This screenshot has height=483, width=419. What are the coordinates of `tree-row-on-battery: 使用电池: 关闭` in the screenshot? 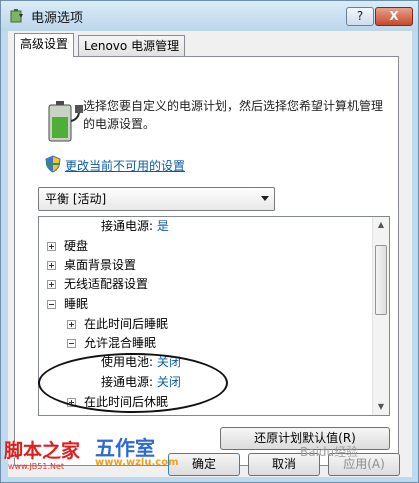 It's located at (141, 362).